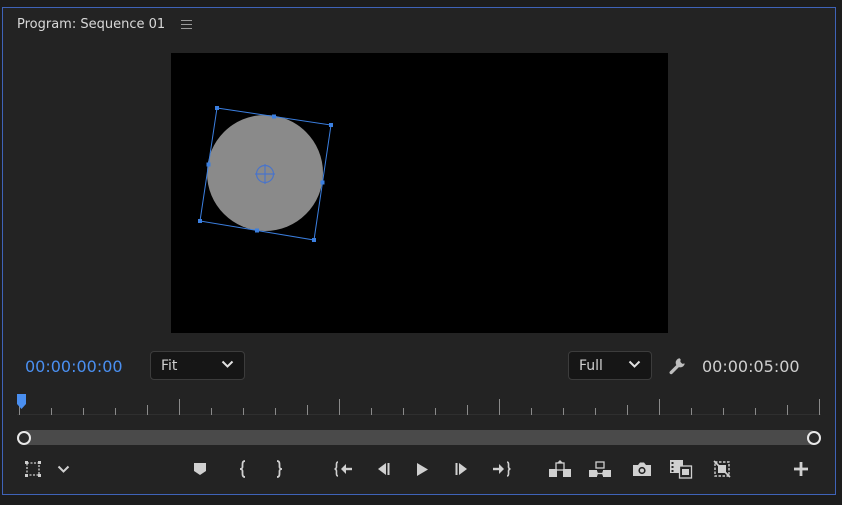  Describe the element at coordinates (343, 469) in the screenshot. I see `go-to-in-icon` at that location.